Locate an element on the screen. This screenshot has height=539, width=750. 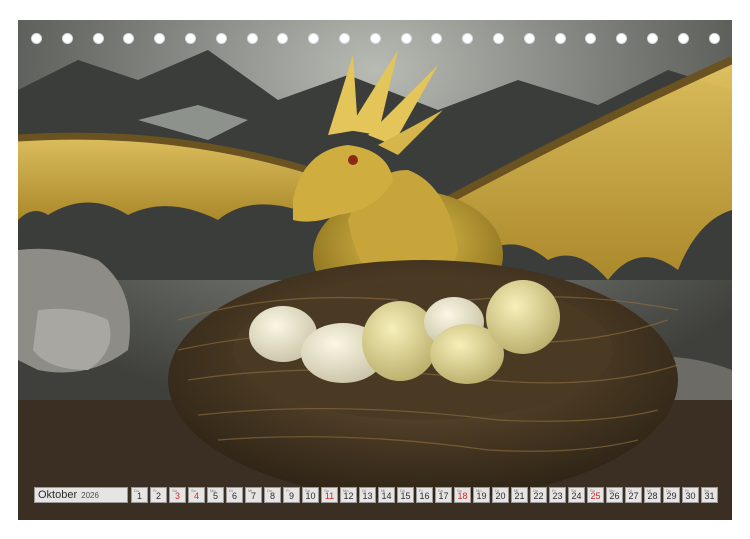
calendar-day: Mi 21 is located at coordinates (519, 495).